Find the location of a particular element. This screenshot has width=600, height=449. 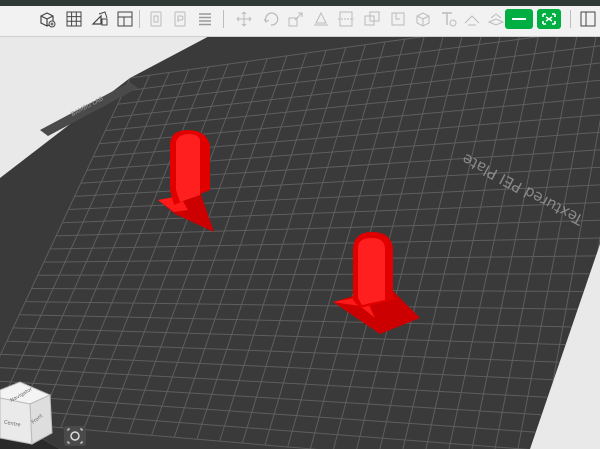

support-paint-icon is located at coordinates (398, 19).